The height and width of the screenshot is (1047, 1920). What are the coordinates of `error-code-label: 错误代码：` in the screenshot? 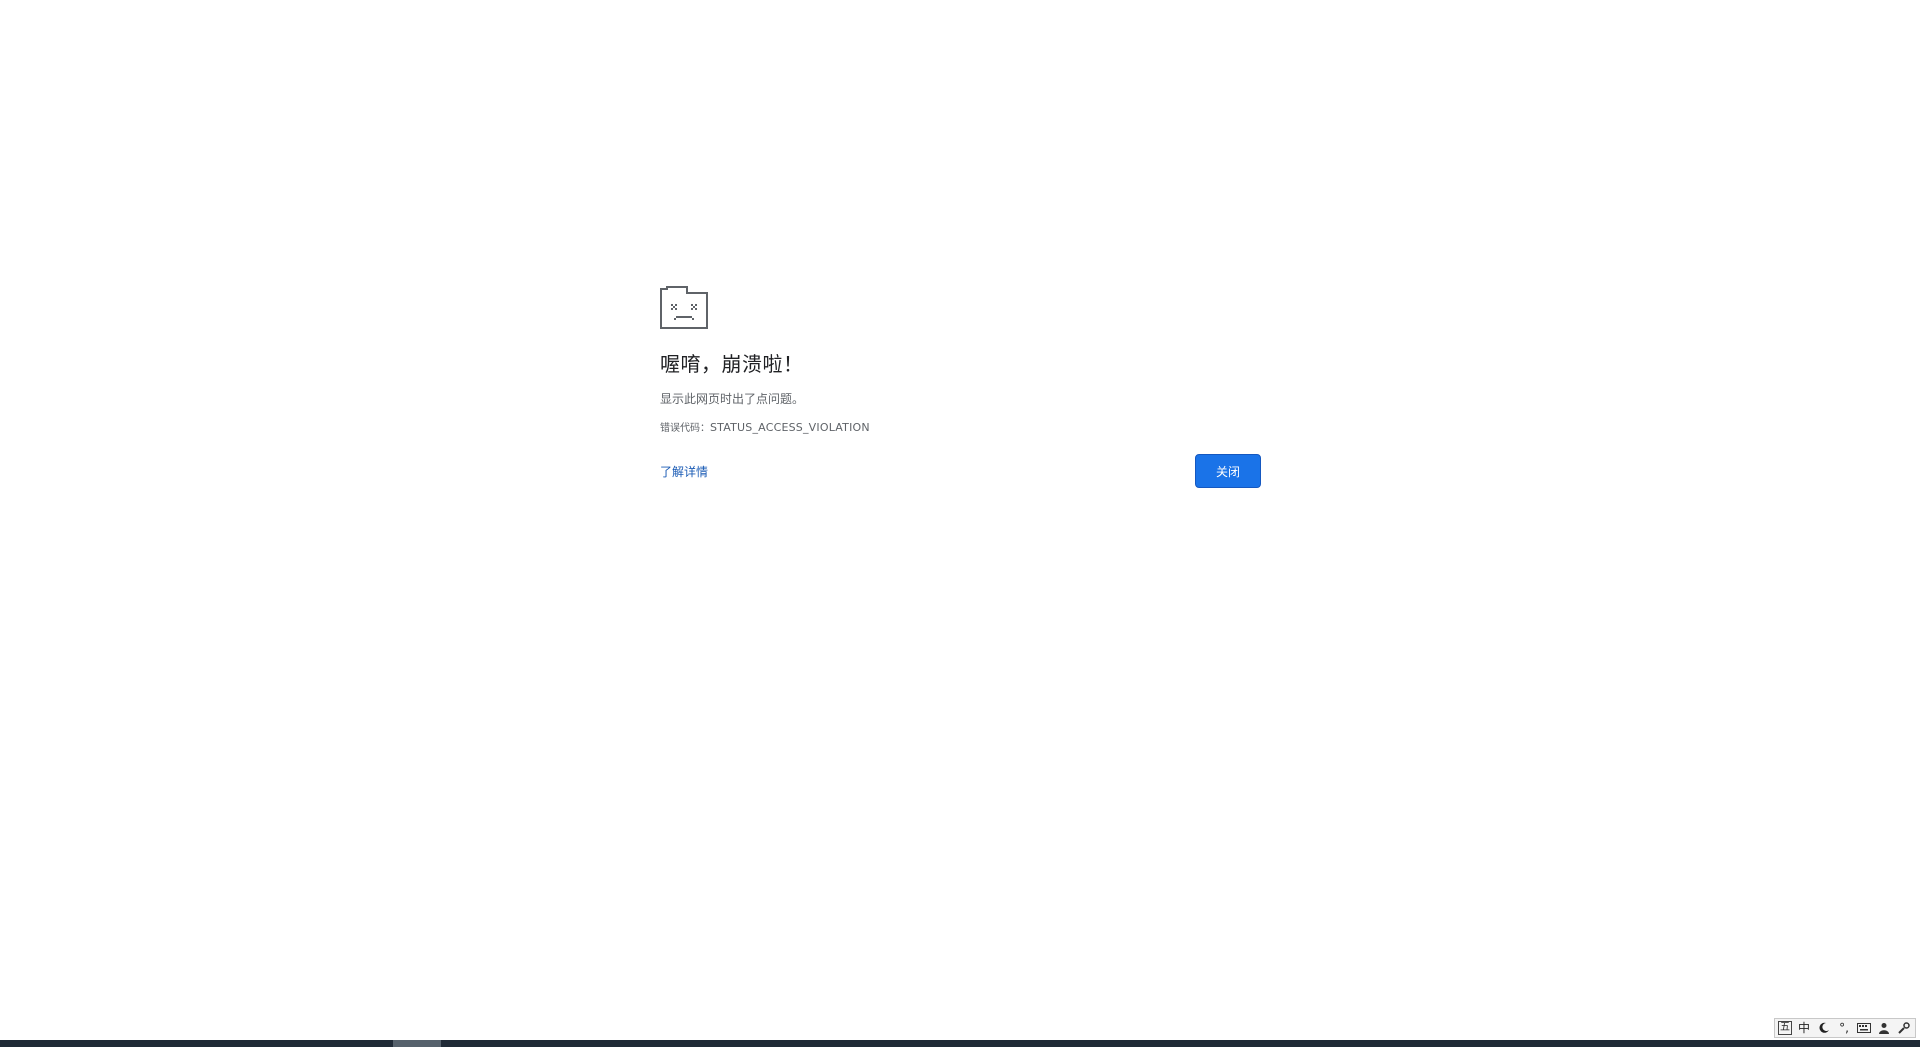 It's located at (685, 428).